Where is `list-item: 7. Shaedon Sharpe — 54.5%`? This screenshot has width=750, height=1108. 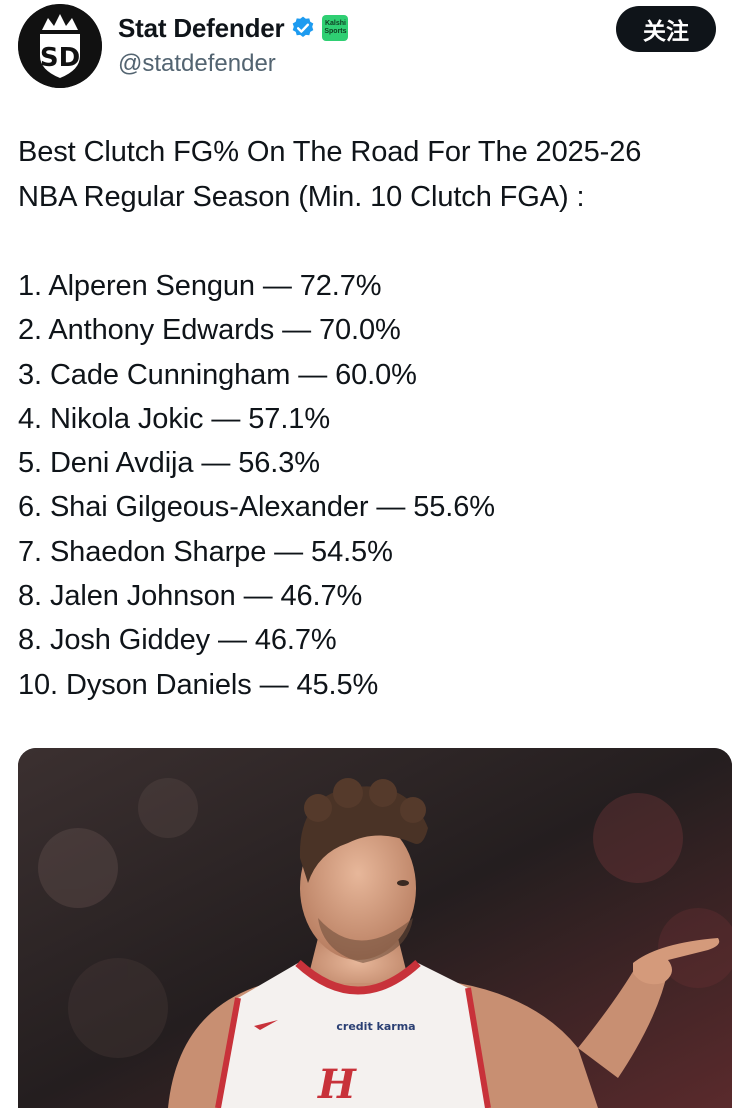
list-item: 7. Shaedon Sharpe — 54.5% is located at coordinates (205, 551).